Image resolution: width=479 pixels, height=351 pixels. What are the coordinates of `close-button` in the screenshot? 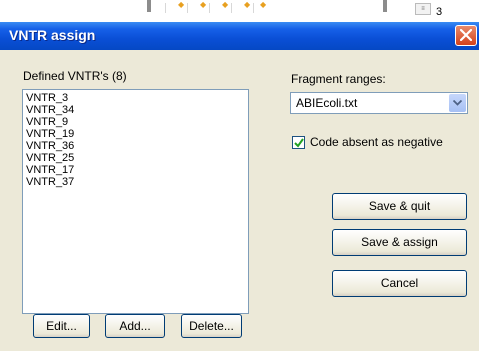 It's located at (466, 35).